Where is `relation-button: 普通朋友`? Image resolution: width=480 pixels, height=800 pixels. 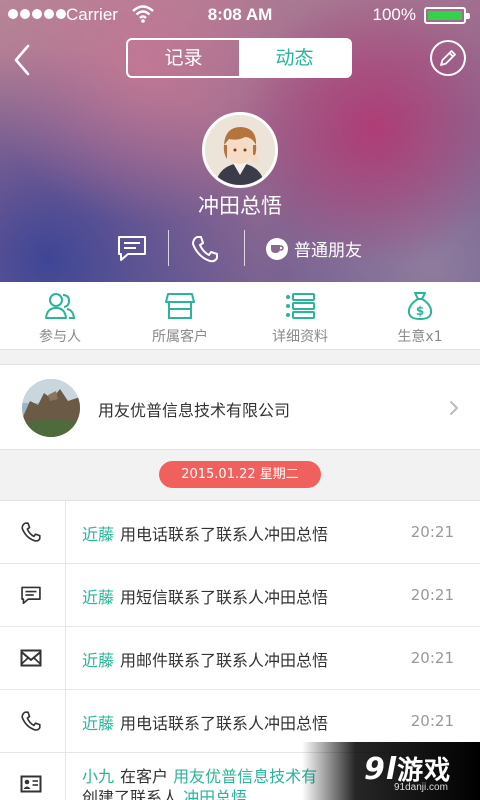 relation-button: 普通朋友 is located at coordinates (314, 248).